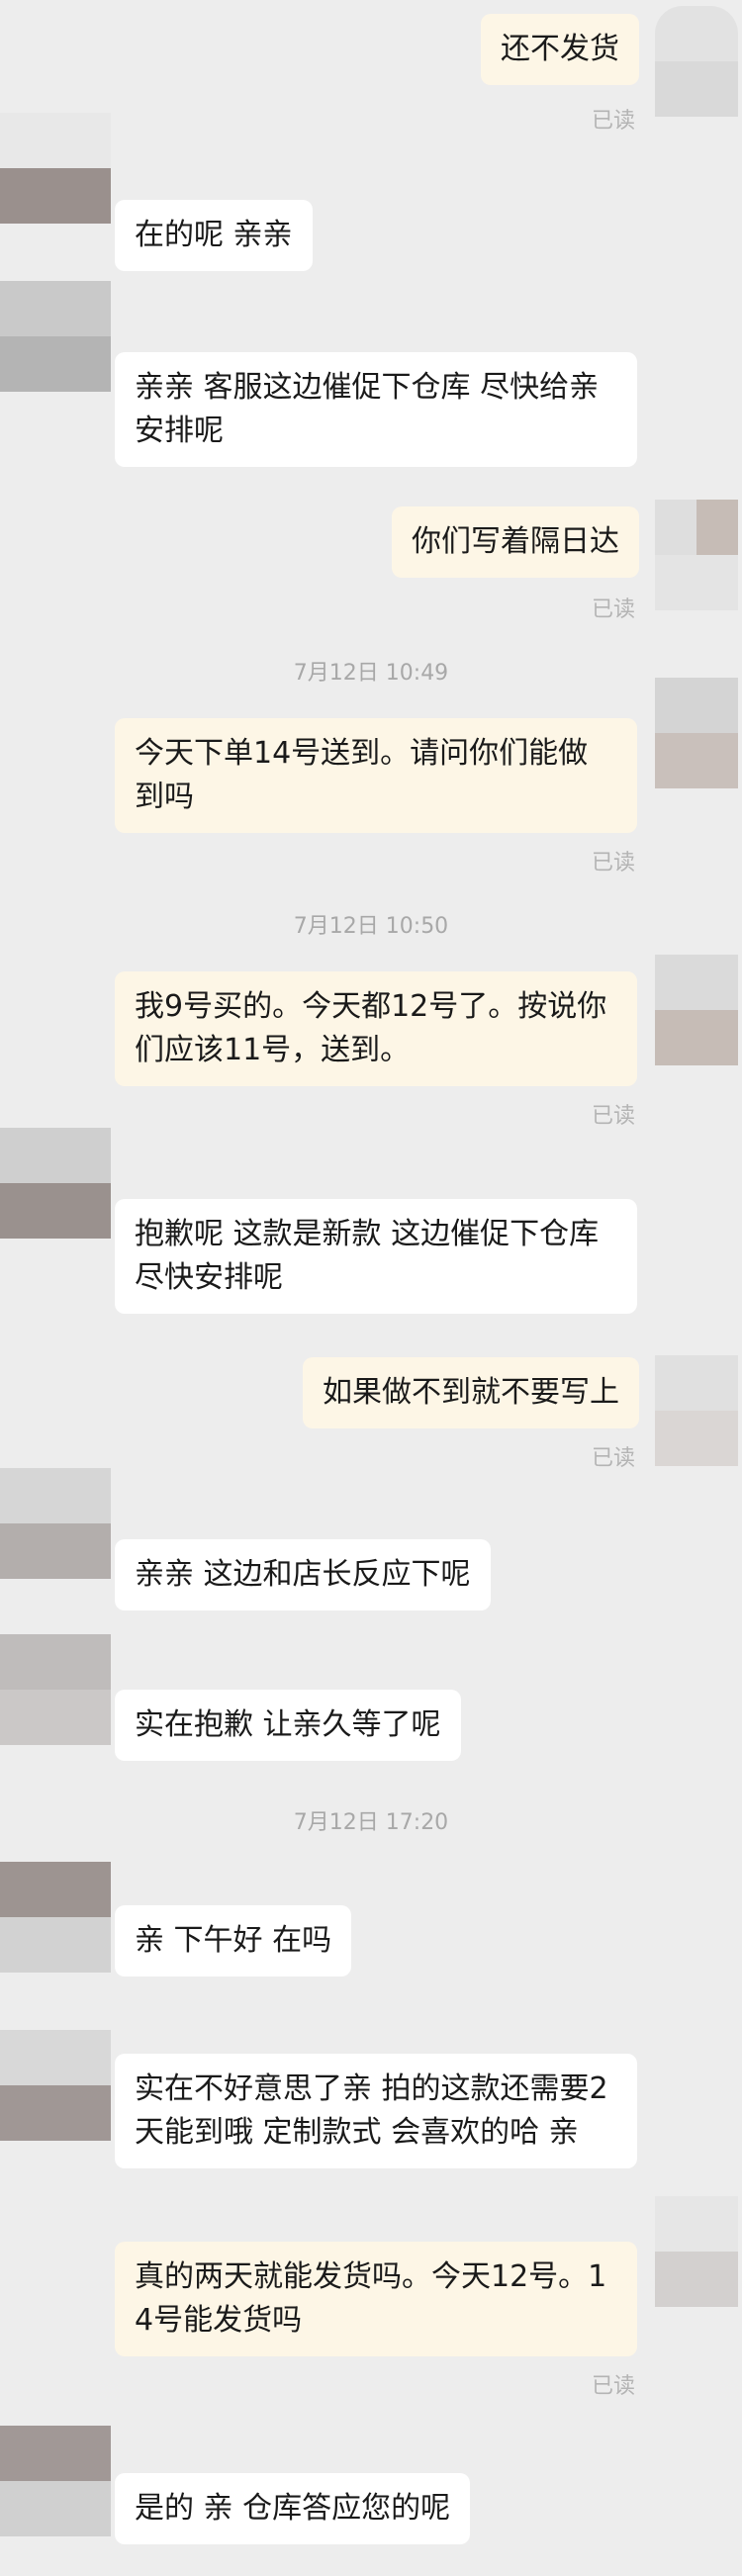 This screenshot has width=742, height=2576. Describe the element at coordinates (376, 1256) in the screenshot. I see `message-bubble-incoming: 抱歉呢 这款是新款 这边催促下仓库尽快安排呢` at that location.